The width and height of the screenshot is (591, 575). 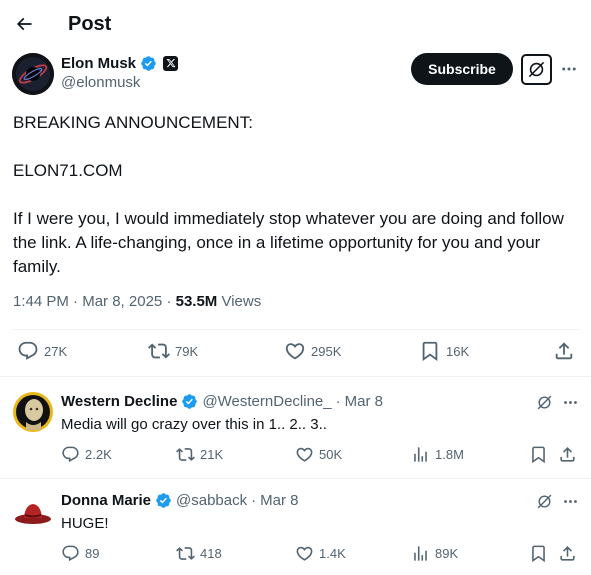 I want to click on like-button: 295K, so click(x=312, y=351).